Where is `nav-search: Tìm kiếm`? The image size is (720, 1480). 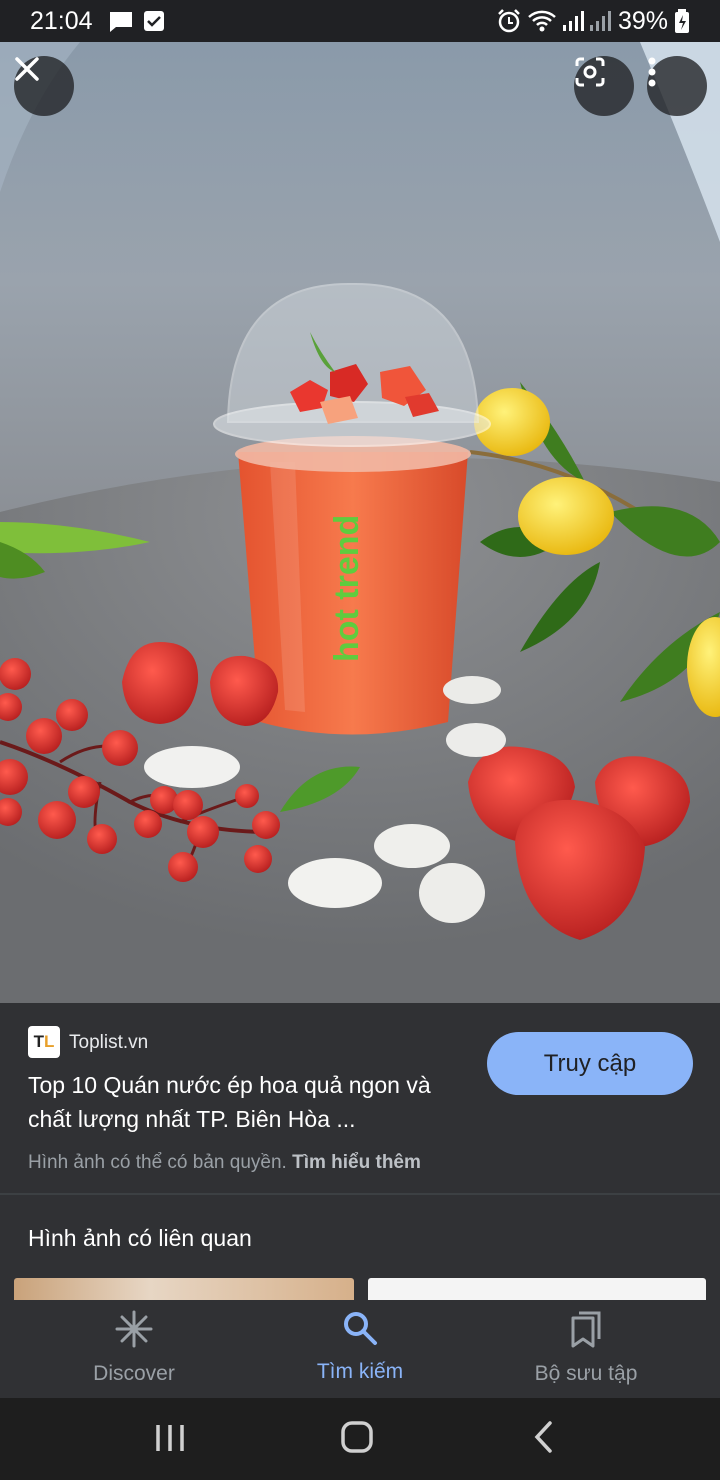
nav-search: Tìm kiếm is located at coordinates (360, 1350).